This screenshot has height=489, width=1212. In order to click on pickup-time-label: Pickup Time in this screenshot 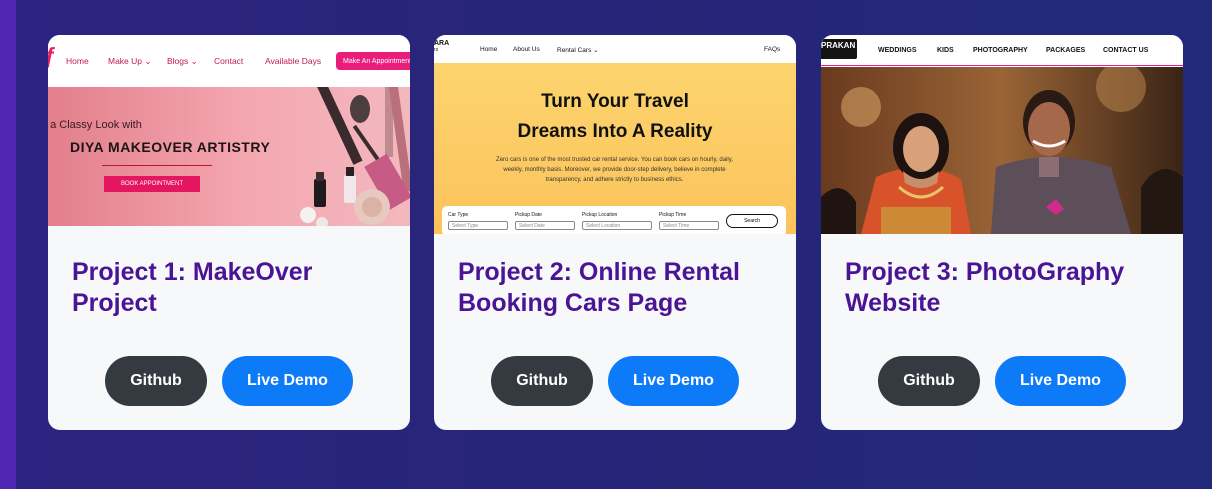, I will do `click(673, 215)`.